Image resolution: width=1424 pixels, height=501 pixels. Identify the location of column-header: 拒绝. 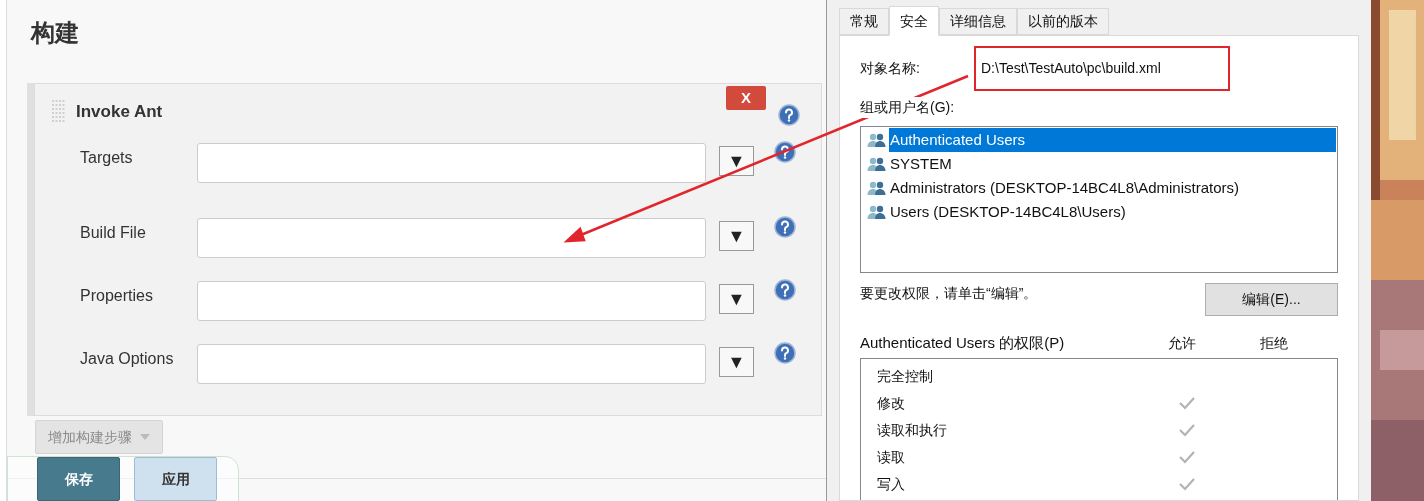
(1273, 343).